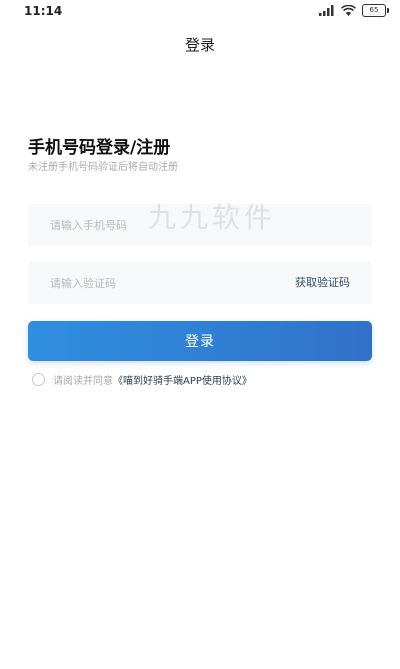  I want to click on wifi-icon, so click(348, 10).